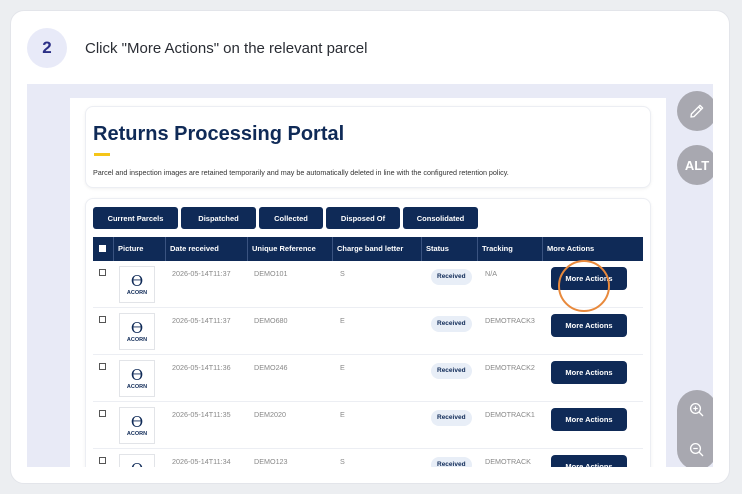  What do you see at coordinates (495, 249) in the screenshot?
I see `column-header-tracking: Tracking` at bounding box center [495, 249].